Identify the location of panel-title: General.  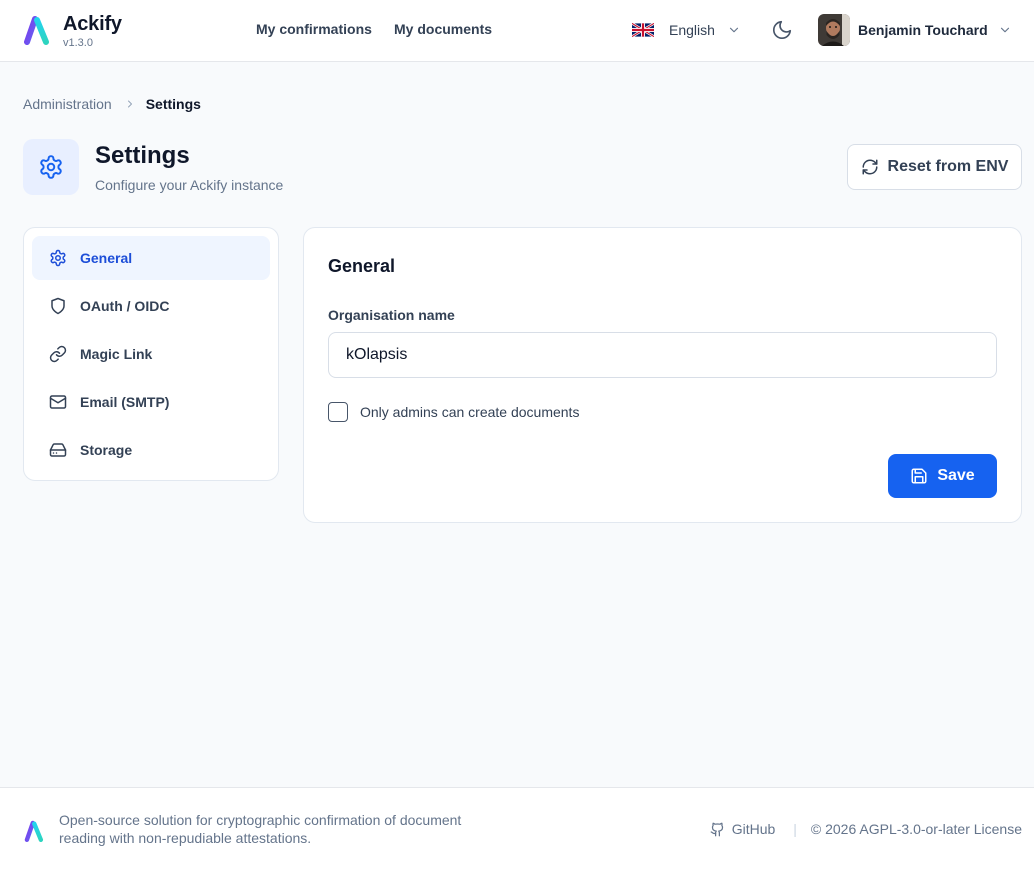
(362, 266).